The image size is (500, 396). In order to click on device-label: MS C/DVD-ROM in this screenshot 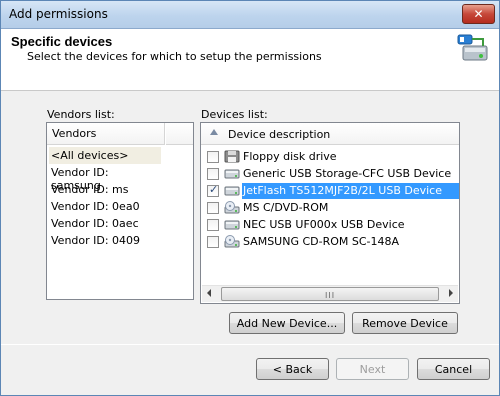, I will do `click(286, 207)`.